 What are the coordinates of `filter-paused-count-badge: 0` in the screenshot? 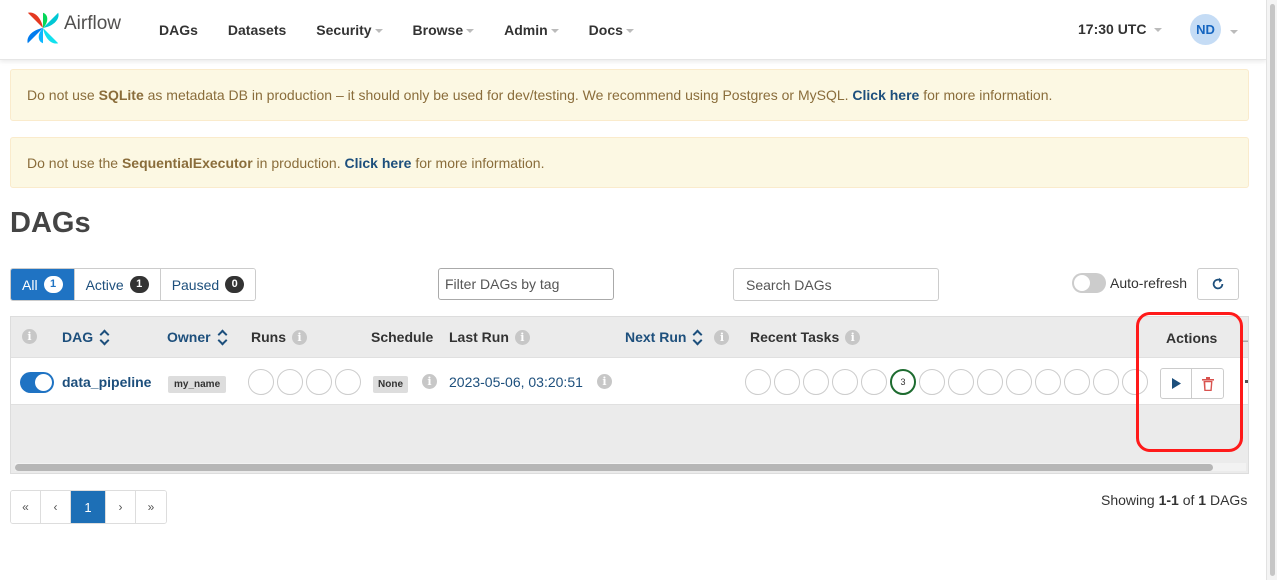 It's located at (235, 284).